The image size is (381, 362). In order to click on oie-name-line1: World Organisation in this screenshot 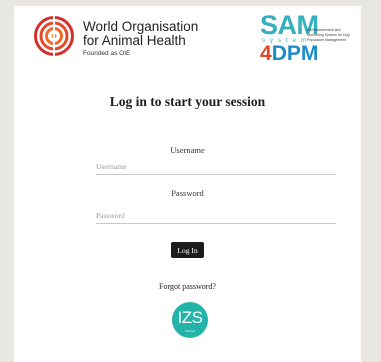, I will do `click(141, 26)`.